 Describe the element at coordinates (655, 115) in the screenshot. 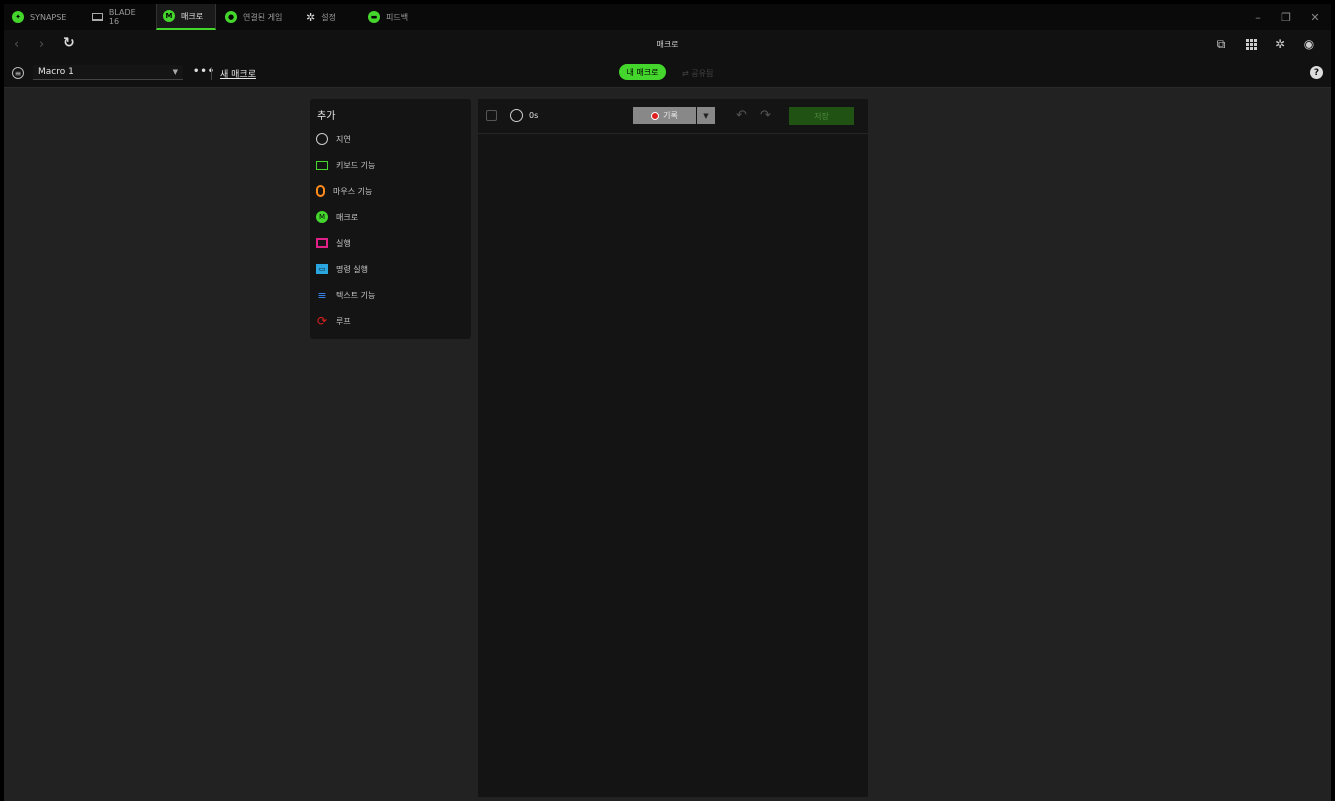

I see `record-icon` at that location.